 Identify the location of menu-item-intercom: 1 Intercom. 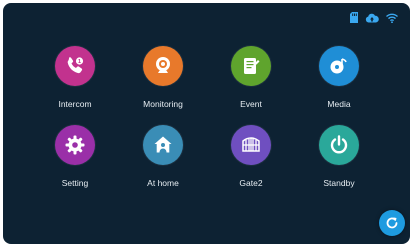
(75, 78).